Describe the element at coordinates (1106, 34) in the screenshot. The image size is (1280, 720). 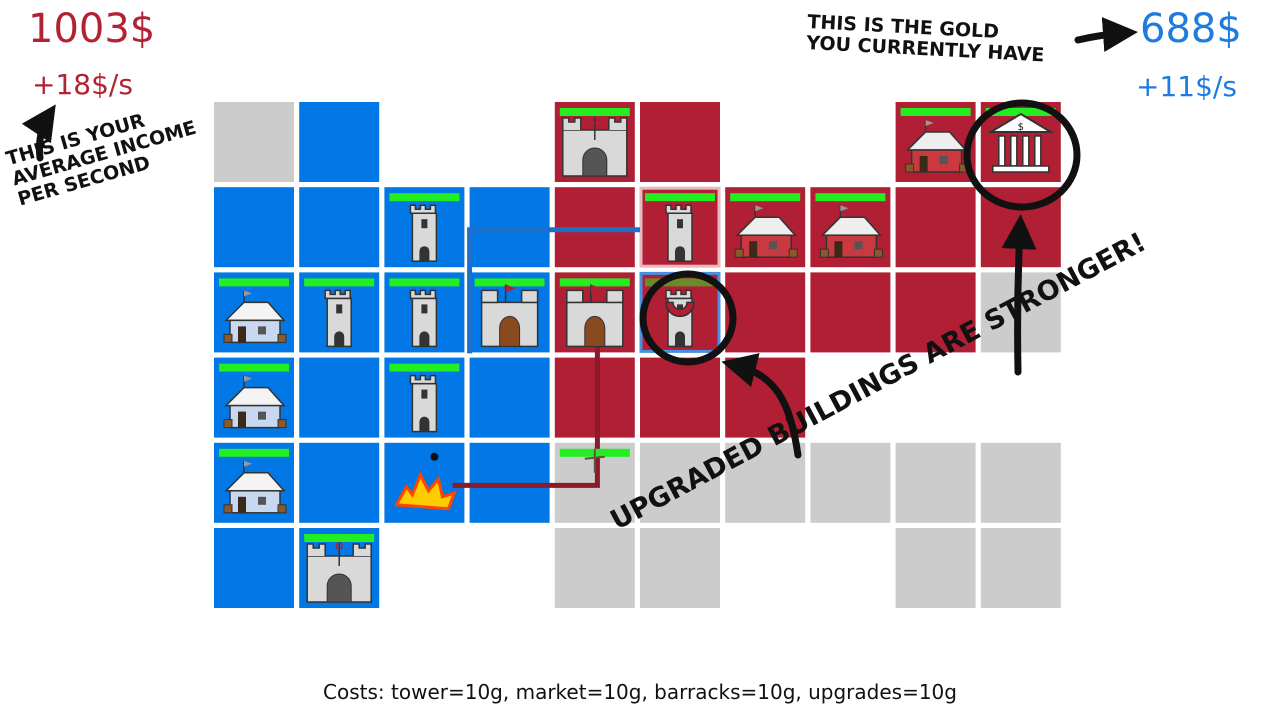
I see `arrow-to-gold` at that location.